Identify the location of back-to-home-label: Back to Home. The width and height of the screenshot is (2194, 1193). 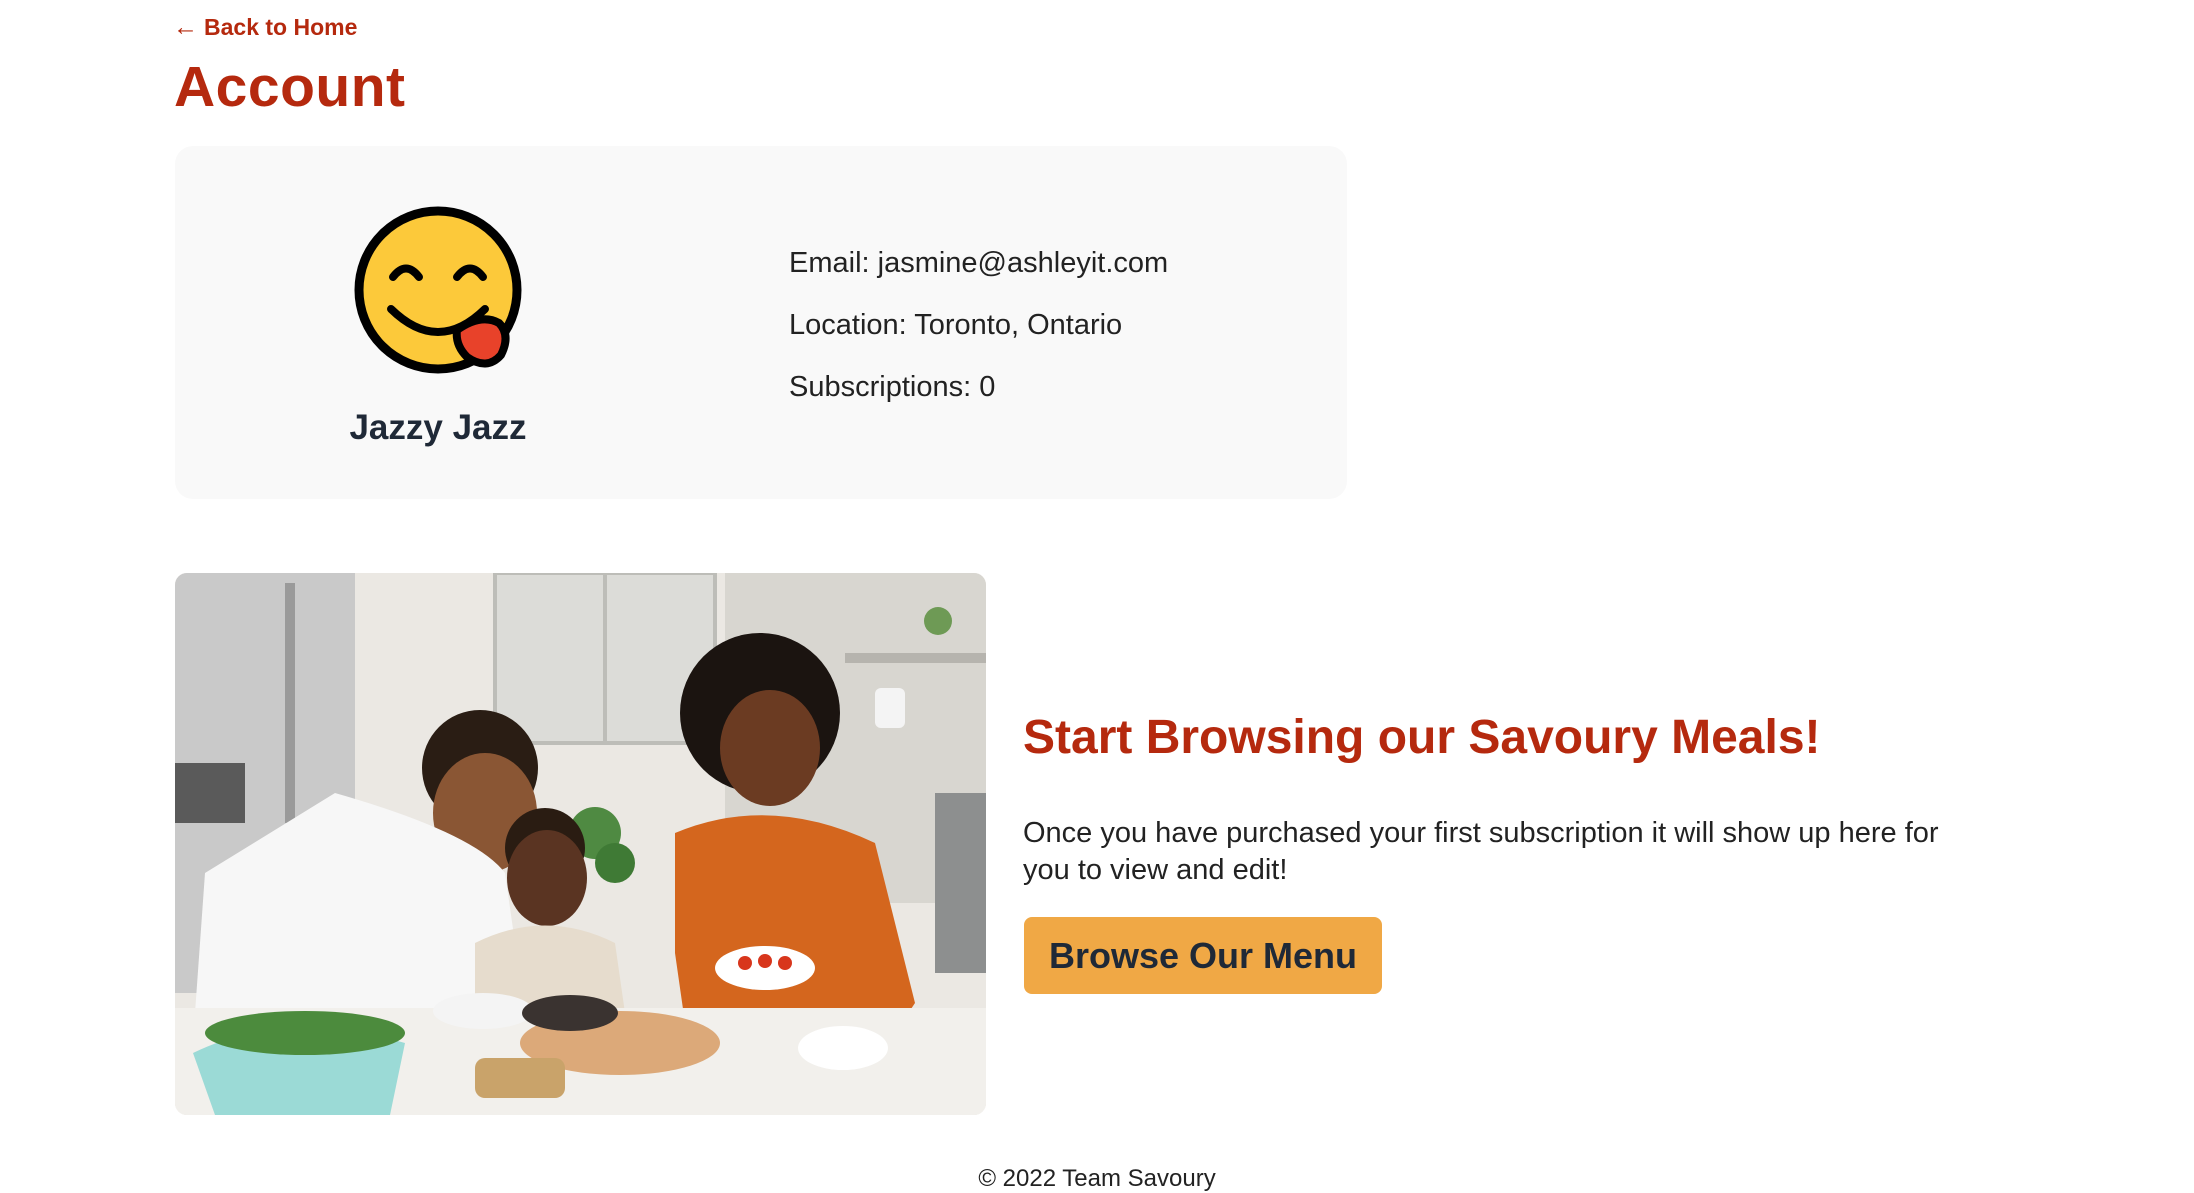
(281, 27).